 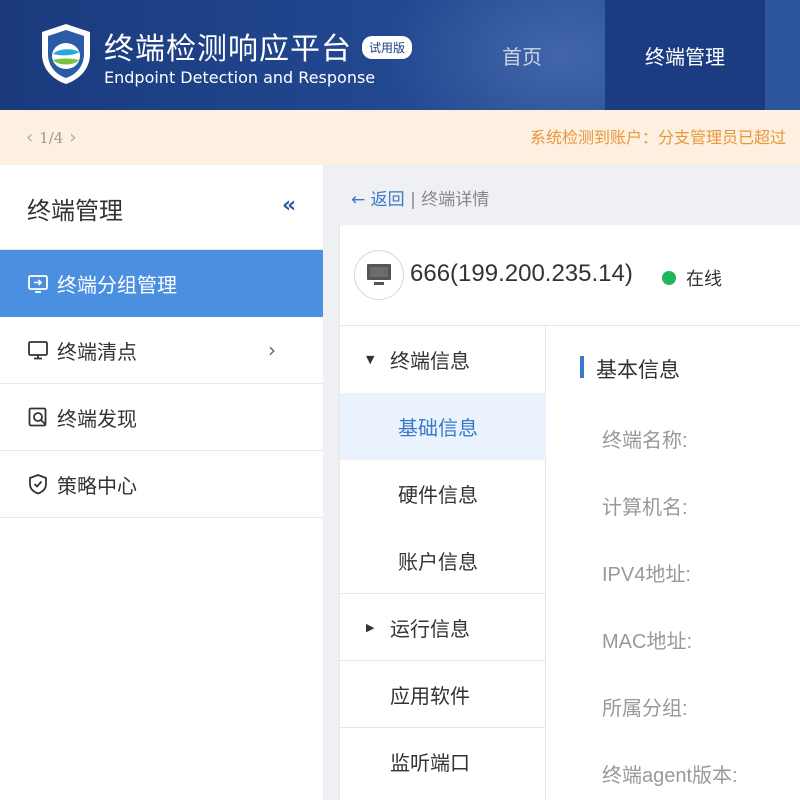 I want to click on computer-icon, so click(x=379, y=274).